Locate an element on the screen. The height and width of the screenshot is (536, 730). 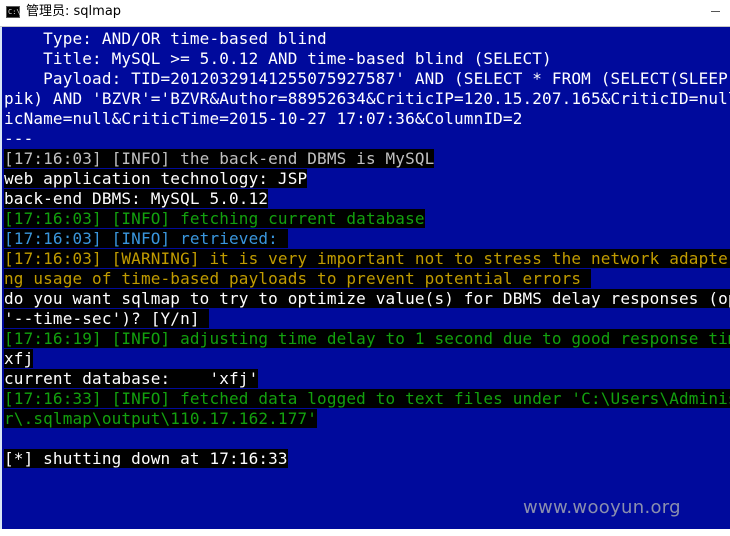
console-line-text: --- is located at coordinates (19, 138).